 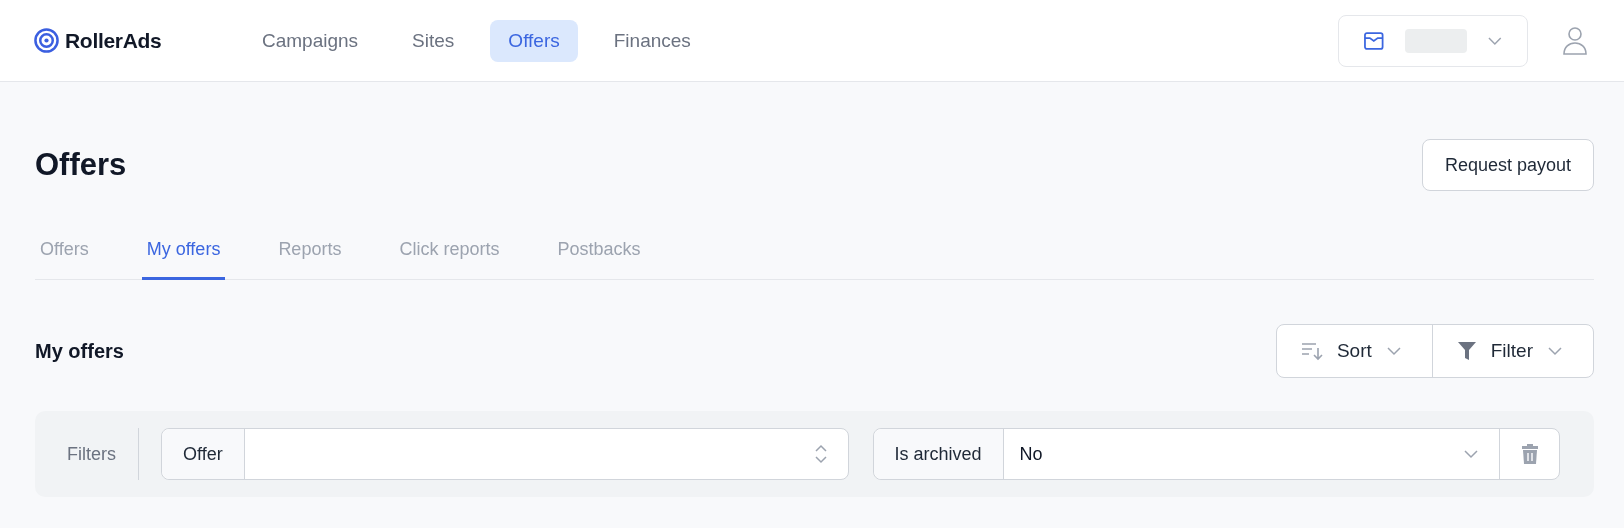 What do you see at coordinates (183, 252) in the screenshot?
I see `tab: My offers` at bounding box center [183, 252].